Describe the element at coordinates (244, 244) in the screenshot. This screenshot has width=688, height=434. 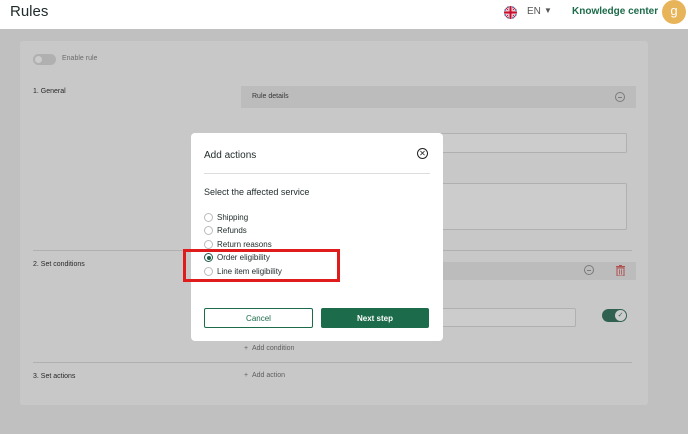
I see `option-label: Return reasons` at that location.